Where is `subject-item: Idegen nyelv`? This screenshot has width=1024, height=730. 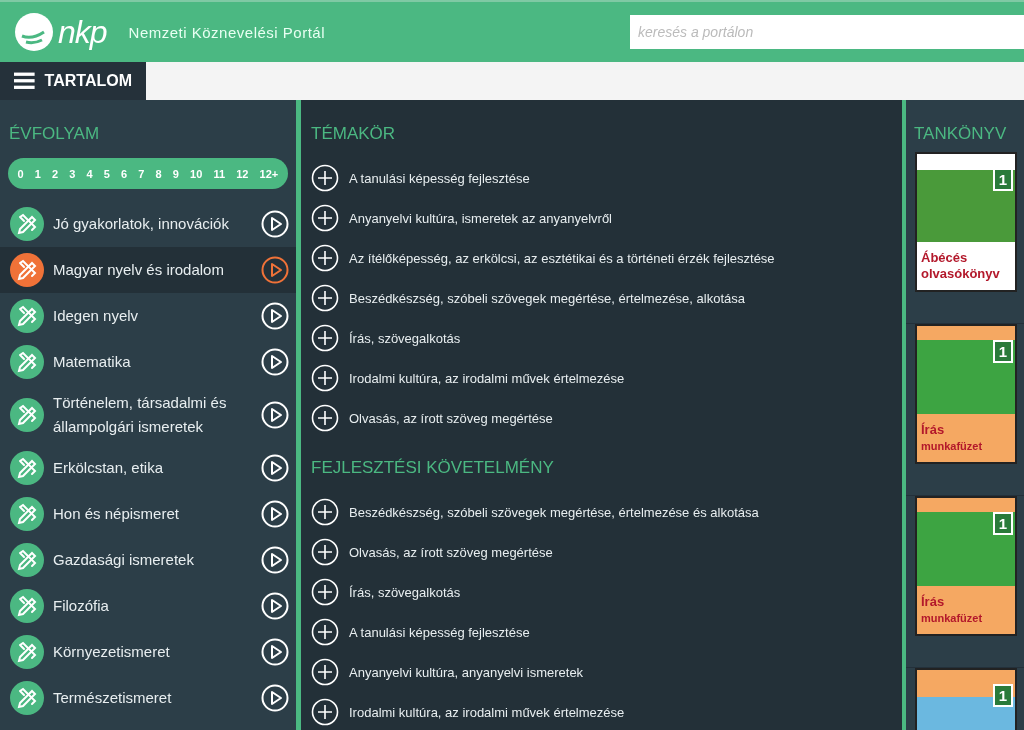 subject-item: Idegen nyelv is located at coordinates (148, 316).